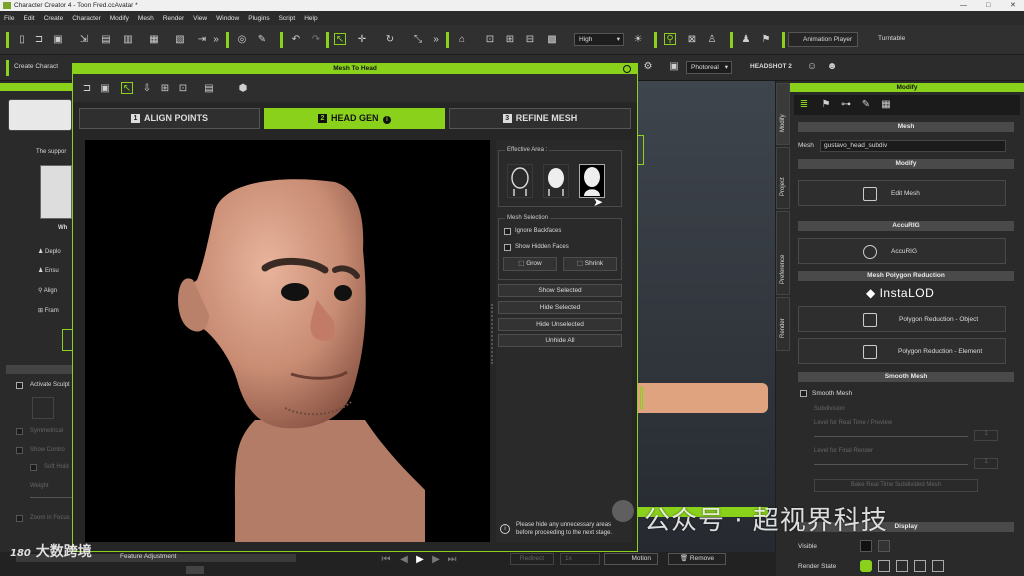 The image size is (1024, 576). What do you see at coordinates (48, 270) in the screenshot?
I see `ensure-item: ♟ Ensu` at bounding box center [48, 270].